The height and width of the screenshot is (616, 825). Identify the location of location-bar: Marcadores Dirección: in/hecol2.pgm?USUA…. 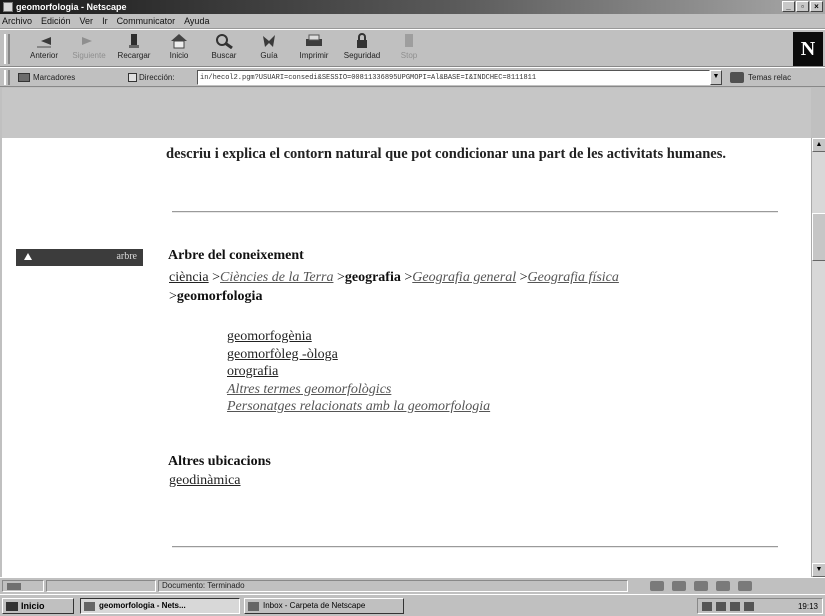
(412, 77).